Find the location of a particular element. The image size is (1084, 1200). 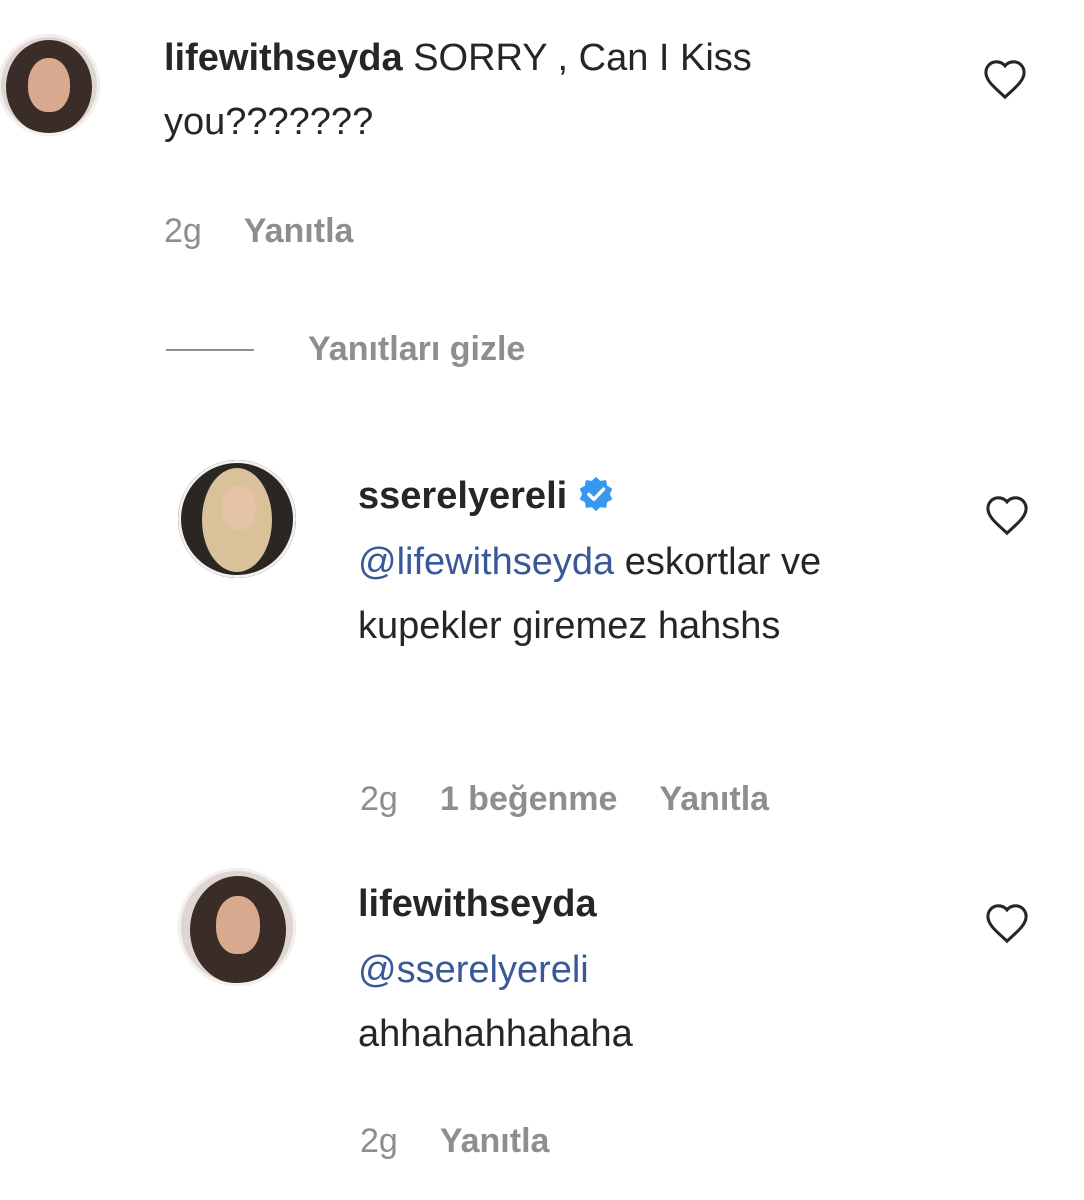

reply-meta: 2g 1 beğenme Yanıtla is located at coordinates (585, 799).